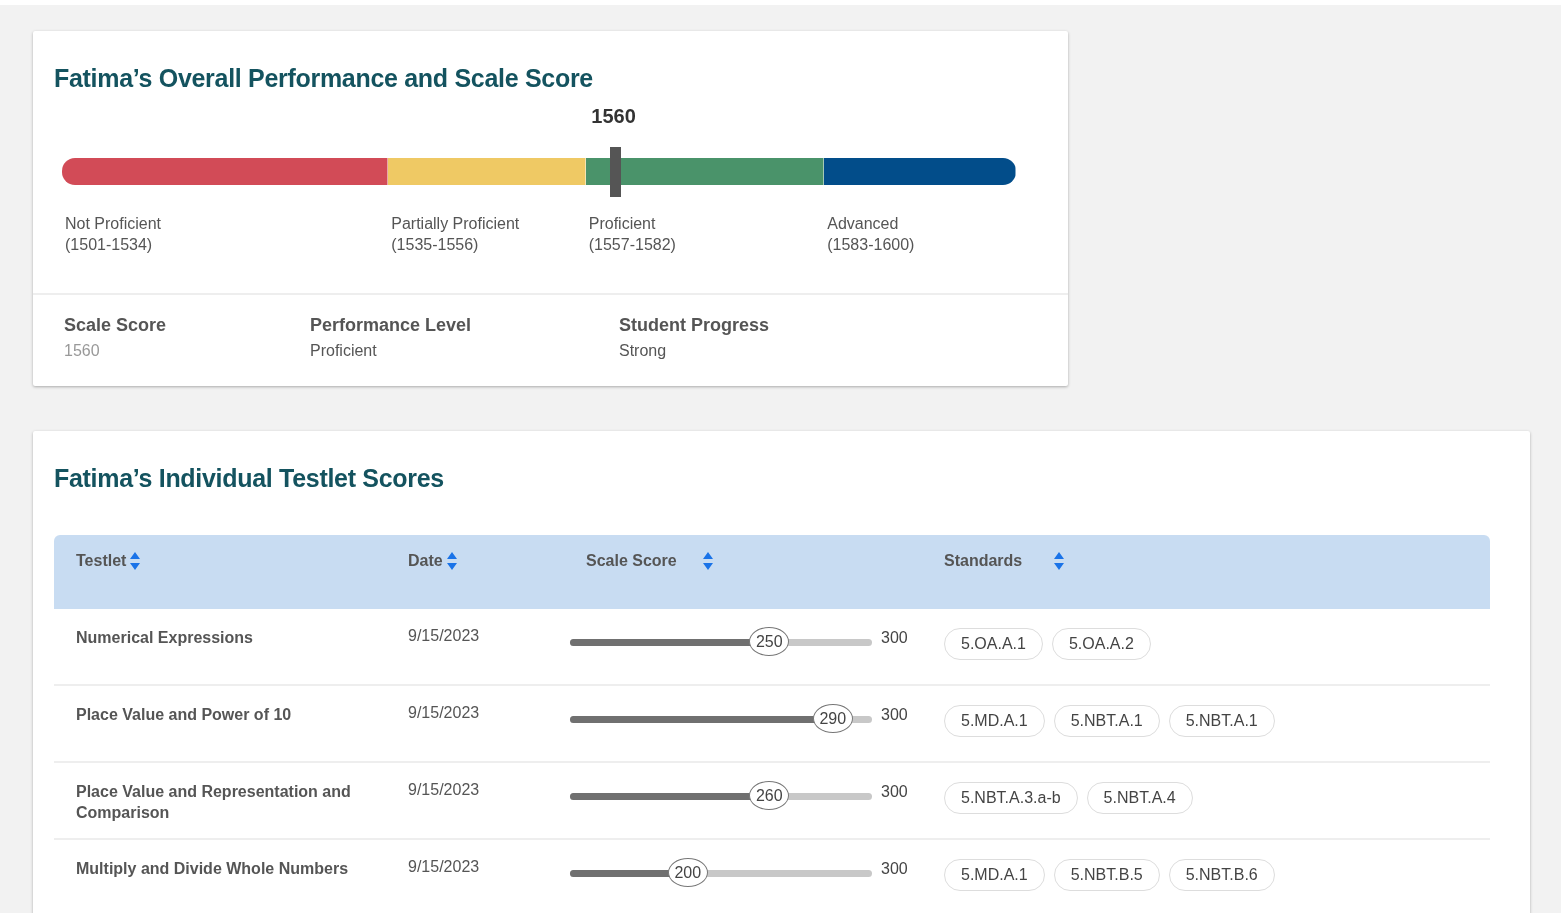  Describe the element at coordinates (1004, 561) in the screenshot. I see `column-header: Standards` at that location.